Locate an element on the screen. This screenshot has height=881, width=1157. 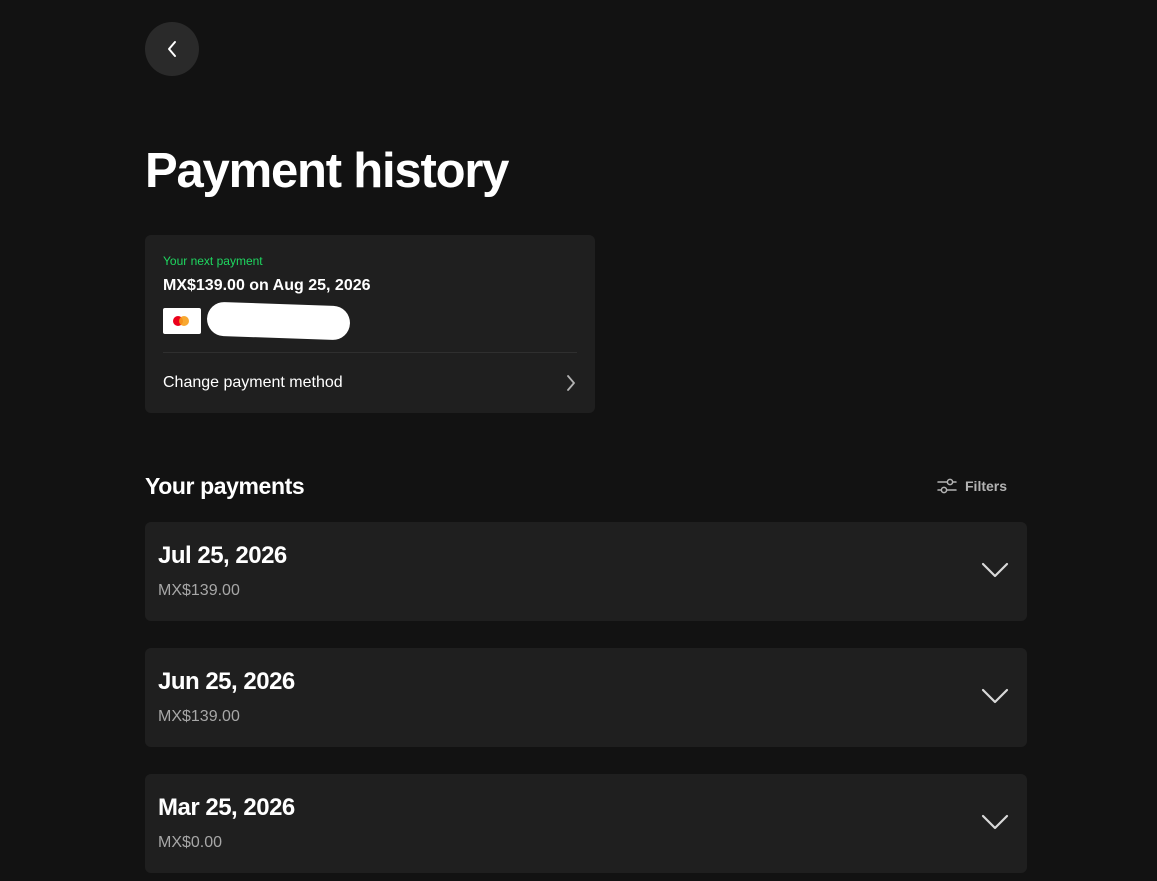
page-title: Payment history is located at coordinates (327, 171).